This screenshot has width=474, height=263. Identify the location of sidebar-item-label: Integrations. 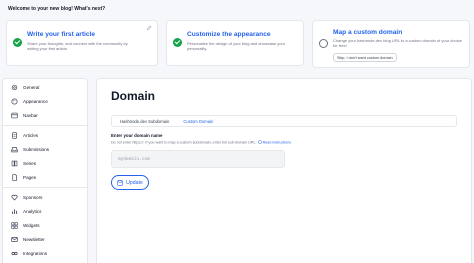
(35, 253).